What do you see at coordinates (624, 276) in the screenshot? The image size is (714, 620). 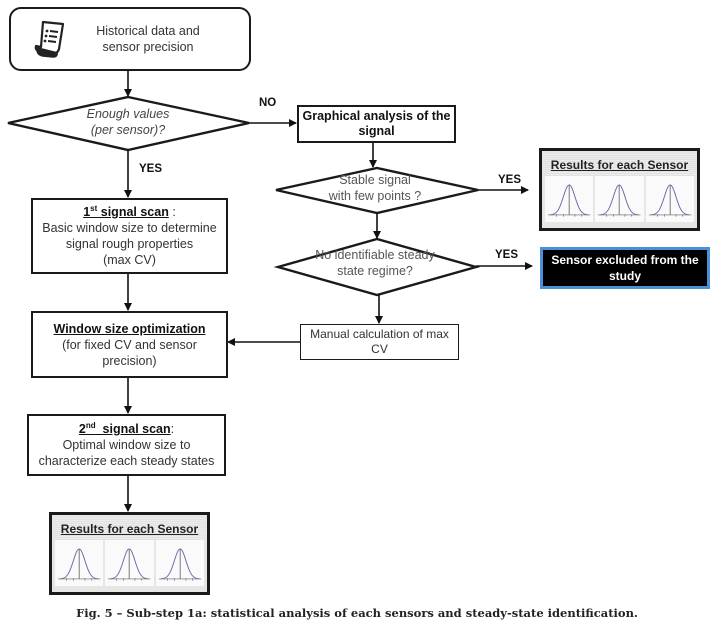 I see `excluded-line-2: study` at bounding box center [624, 276].